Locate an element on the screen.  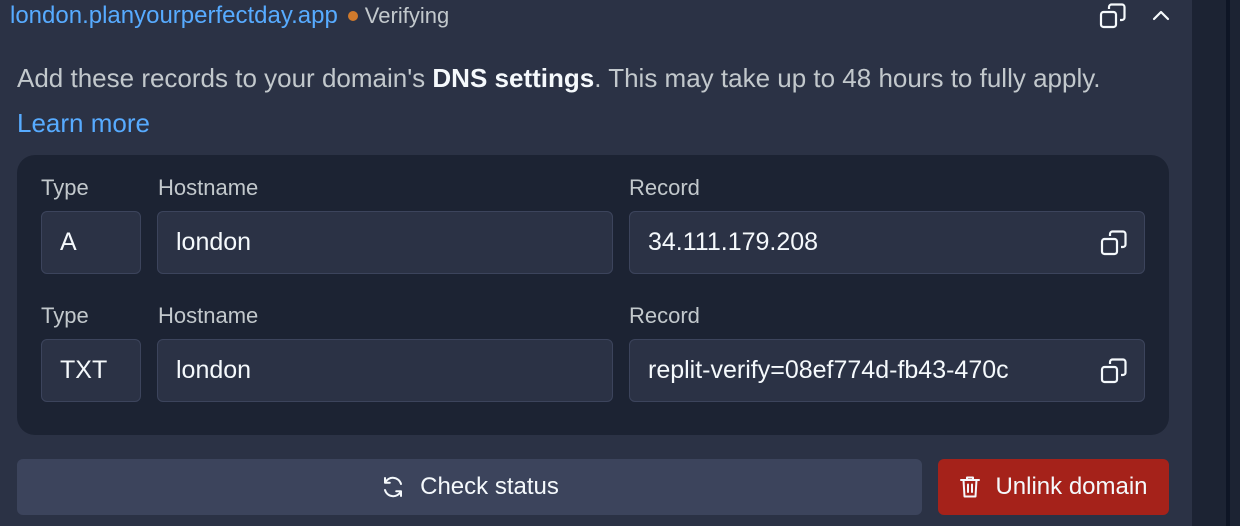
chevron-up-icon is located at coordinates (1161, 15).